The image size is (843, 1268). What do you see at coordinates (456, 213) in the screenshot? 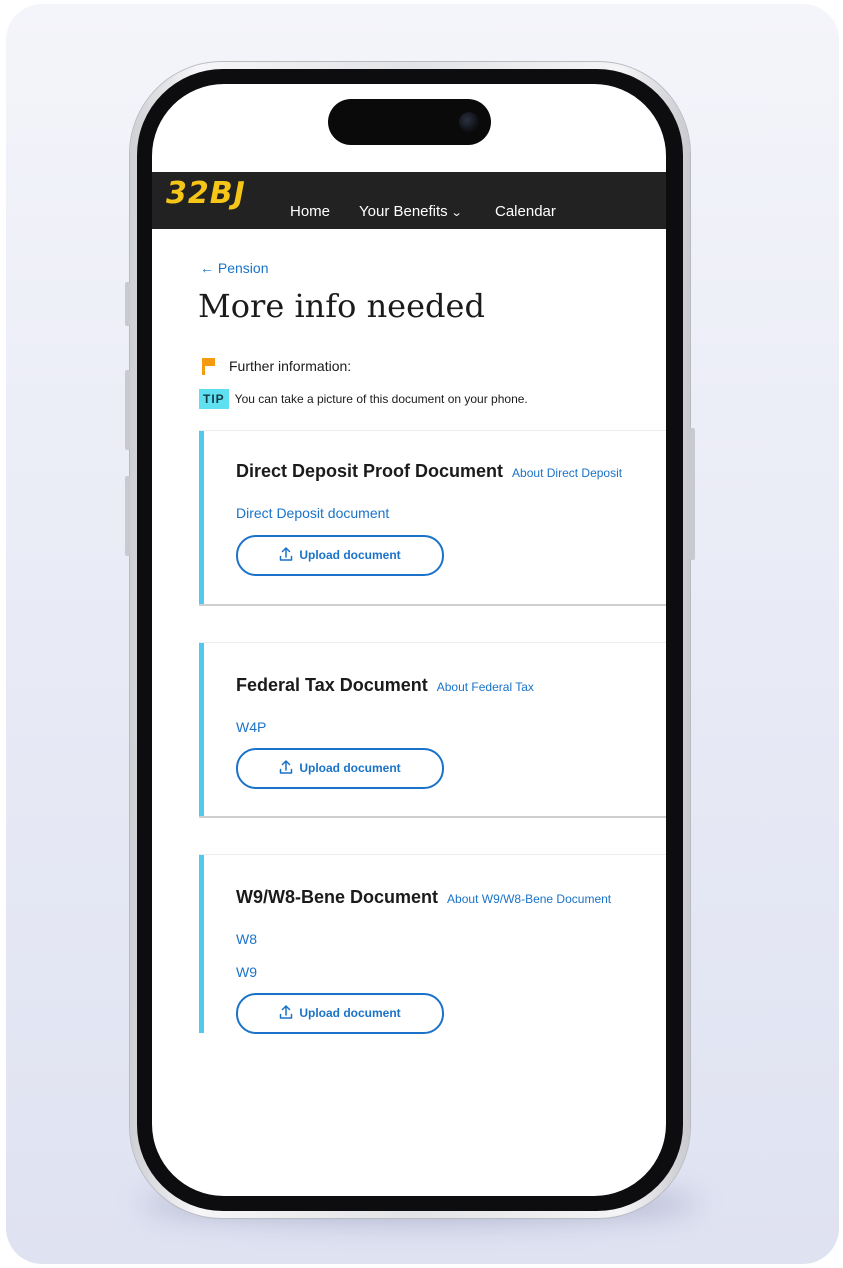
I see `chevron-down-icon: ⌄` at bounding box center [456, 213].